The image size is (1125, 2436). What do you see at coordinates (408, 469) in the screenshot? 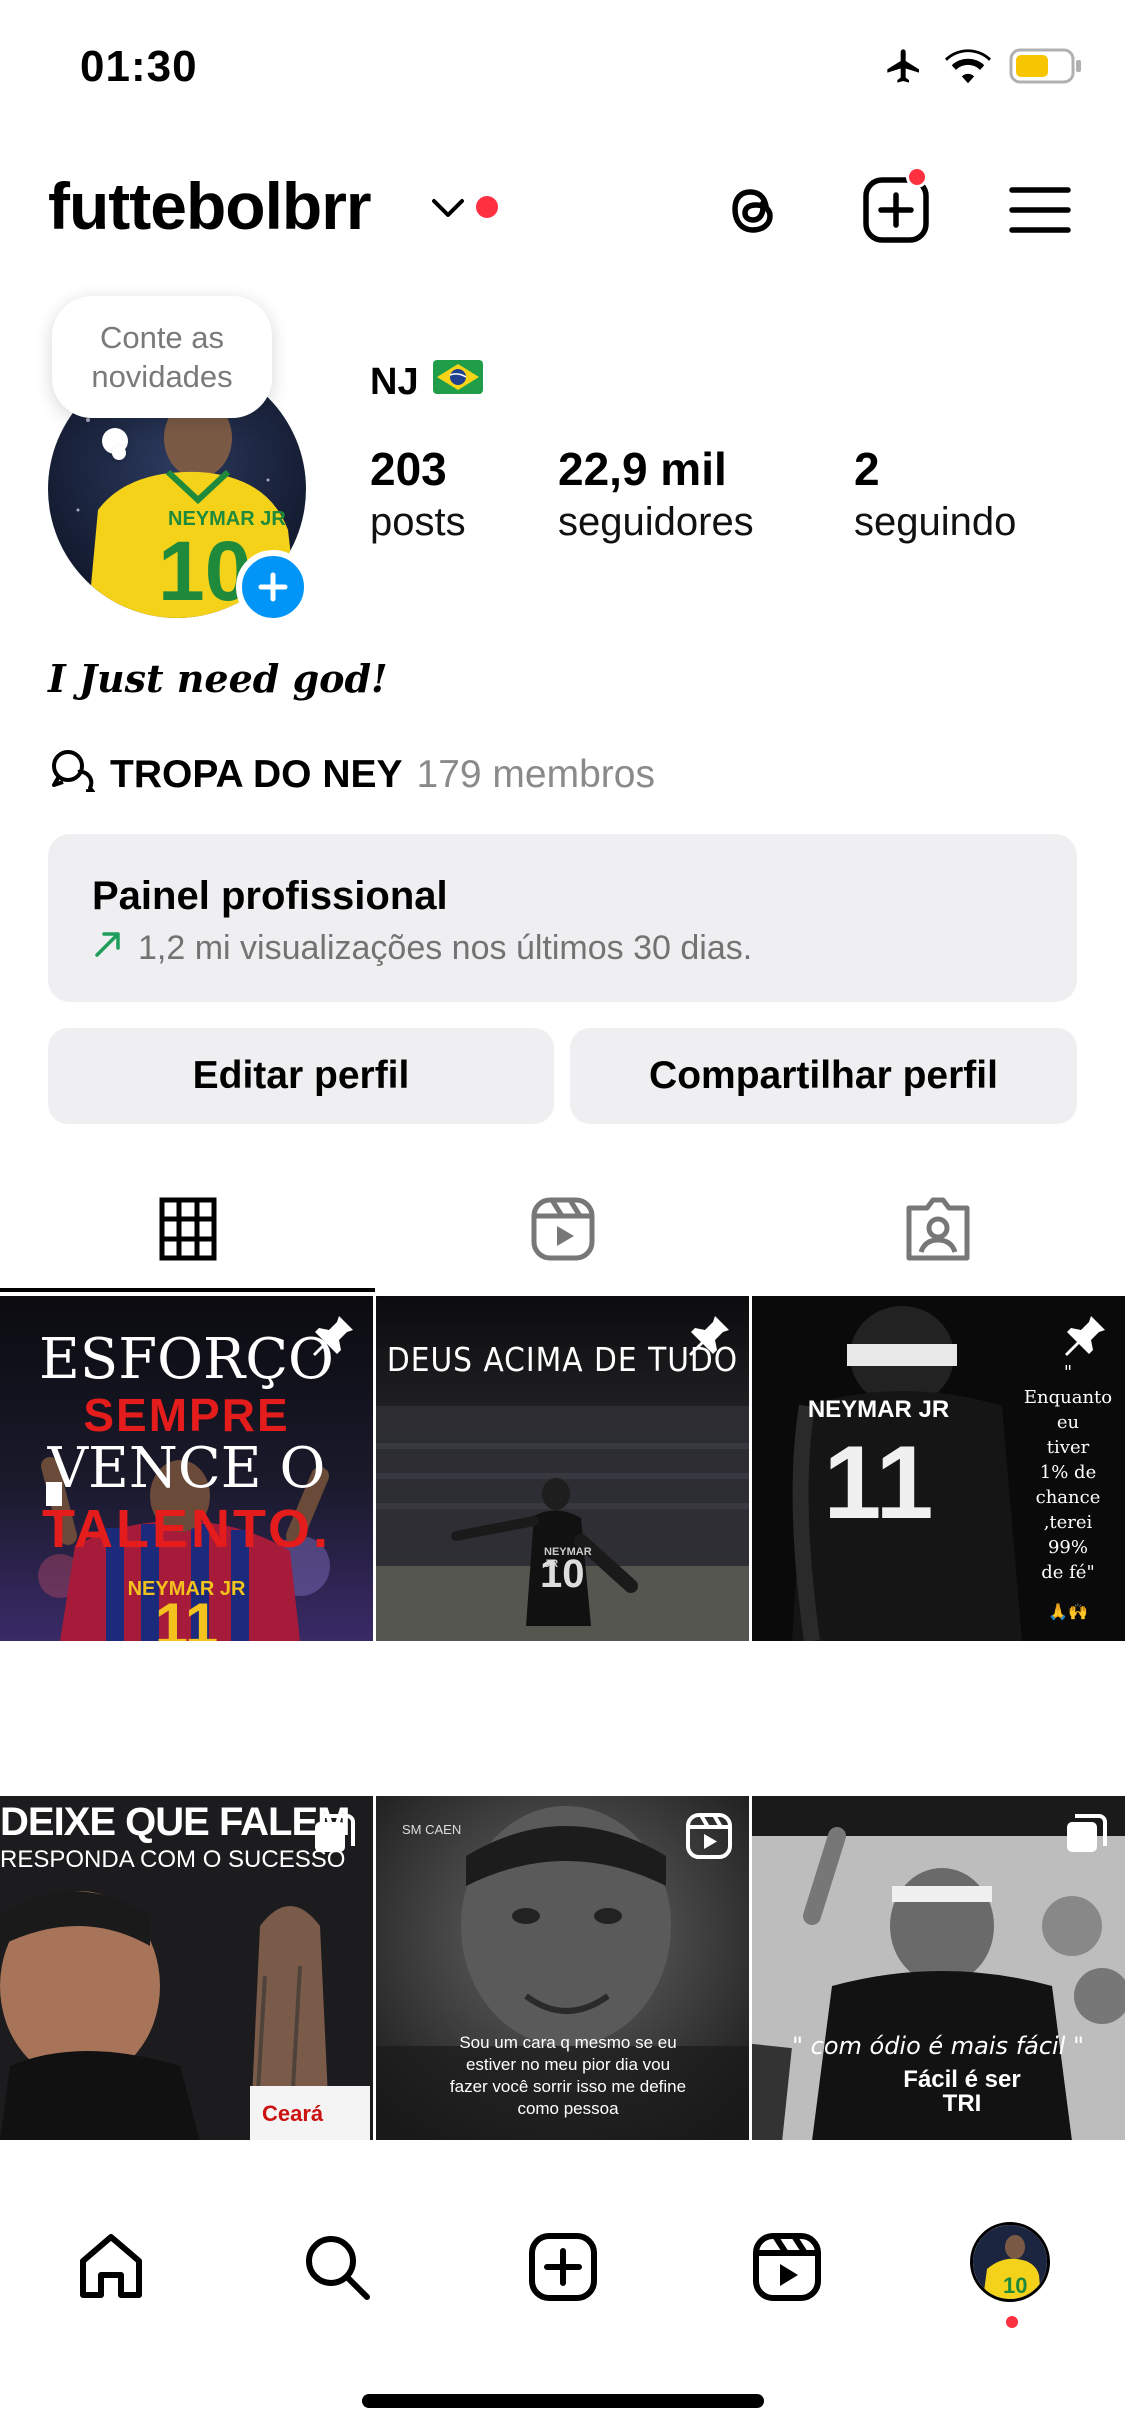
I see `stat-posts-value: 203` at bounding box center [408, 469].